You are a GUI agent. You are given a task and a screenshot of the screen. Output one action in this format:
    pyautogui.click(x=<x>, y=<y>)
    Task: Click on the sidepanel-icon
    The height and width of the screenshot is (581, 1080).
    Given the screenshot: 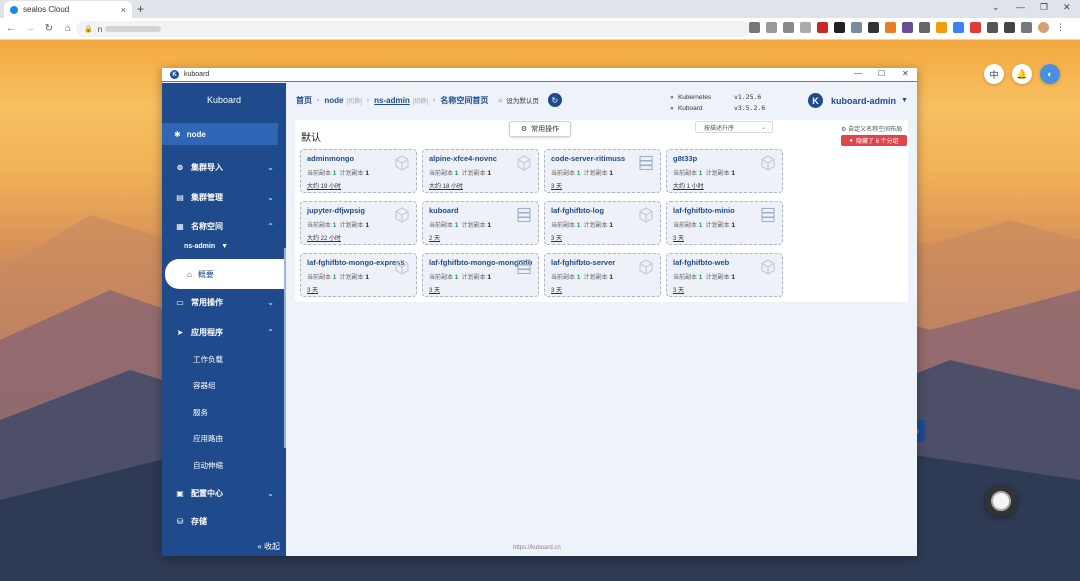 What is the action you would take?
    pyautogui.click(x=1026, y=27)
    